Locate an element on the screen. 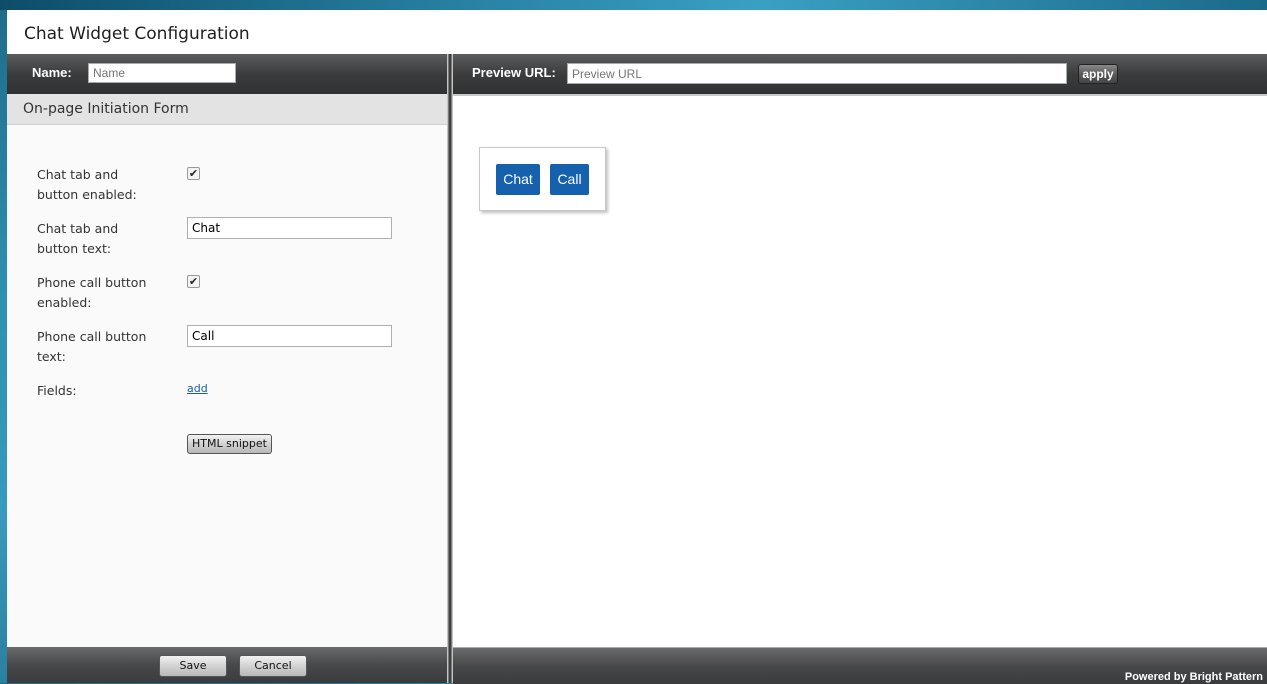  left-footer: Save Cancel is located at coordinates (227, 665).